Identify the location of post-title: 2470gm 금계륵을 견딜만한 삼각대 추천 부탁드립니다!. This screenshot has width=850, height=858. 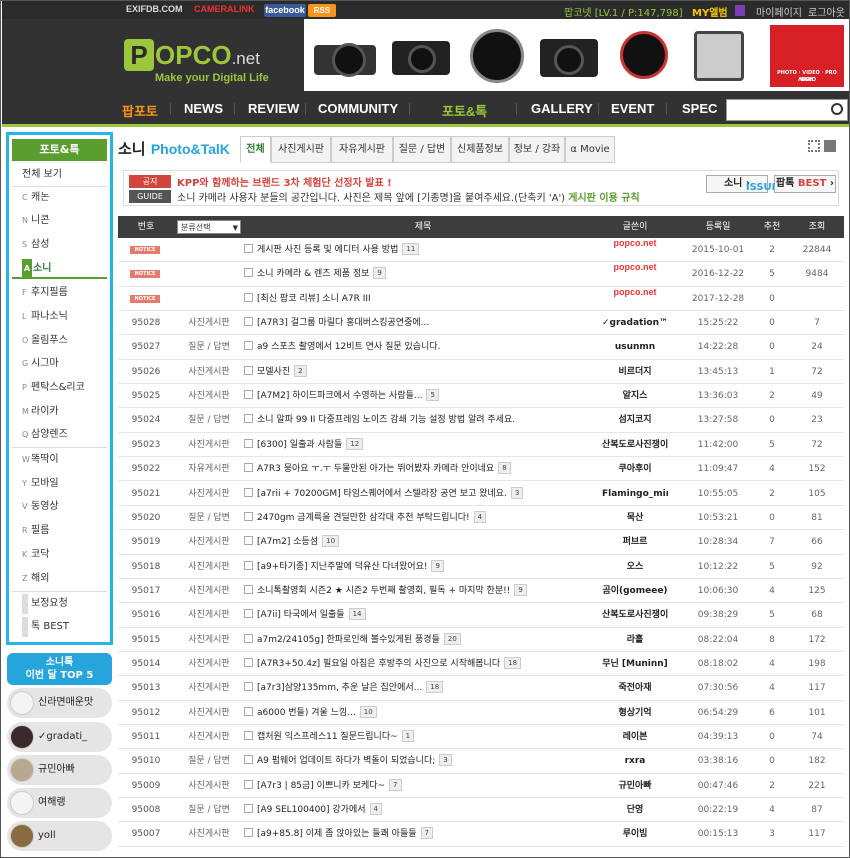
(363, 518).